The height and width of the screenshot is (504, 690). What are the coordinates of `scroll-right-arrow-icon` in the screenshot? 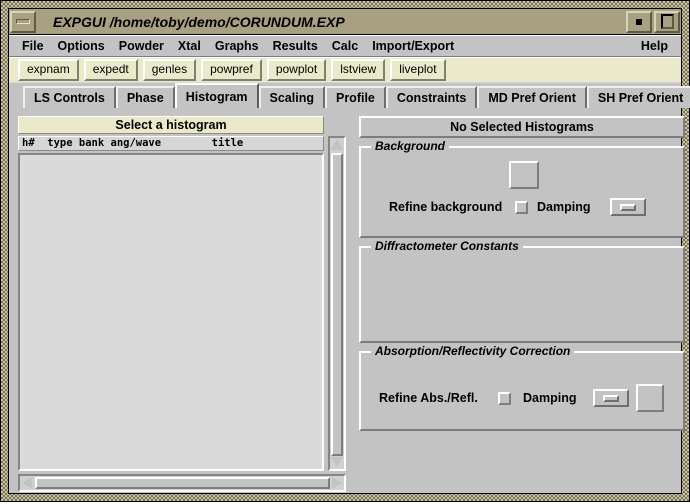 It's located at (337, 483).